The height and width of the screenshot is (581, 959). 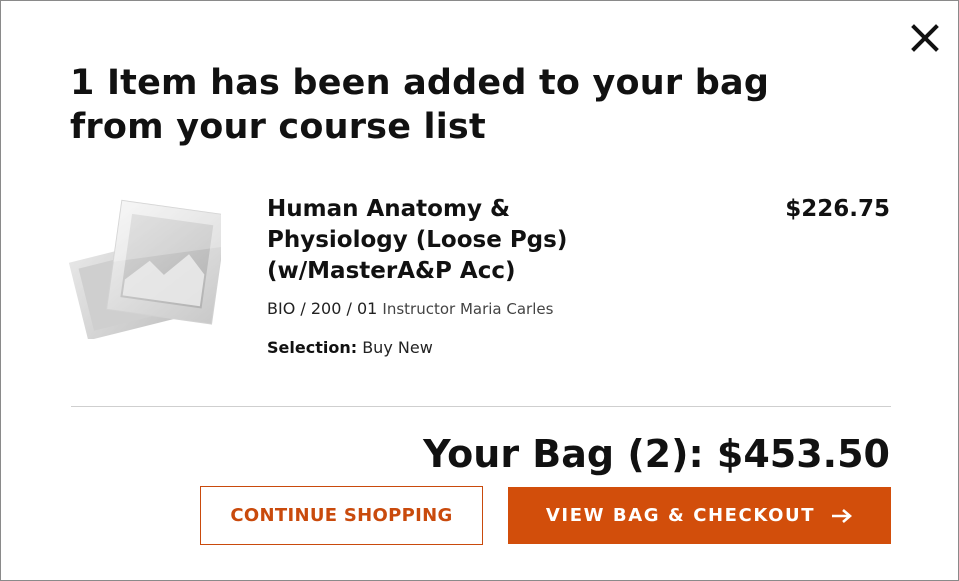 What do you see at coordinates (656, 454) in the screenshot?
I see `bag-summary: Your Bag (2): $453.50` at bounding box center [656, 454].